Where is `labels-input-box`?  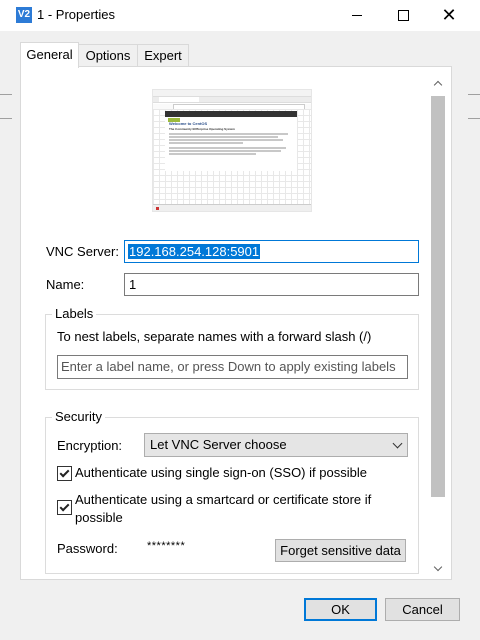 labels-input-box is located at coordinates (232, 367).